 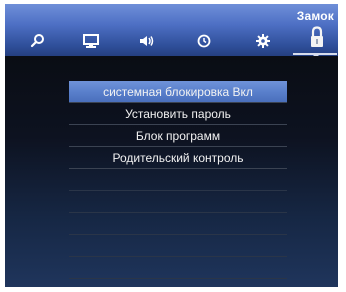 I want to click on lock-icon, so click(x=317, y=37).